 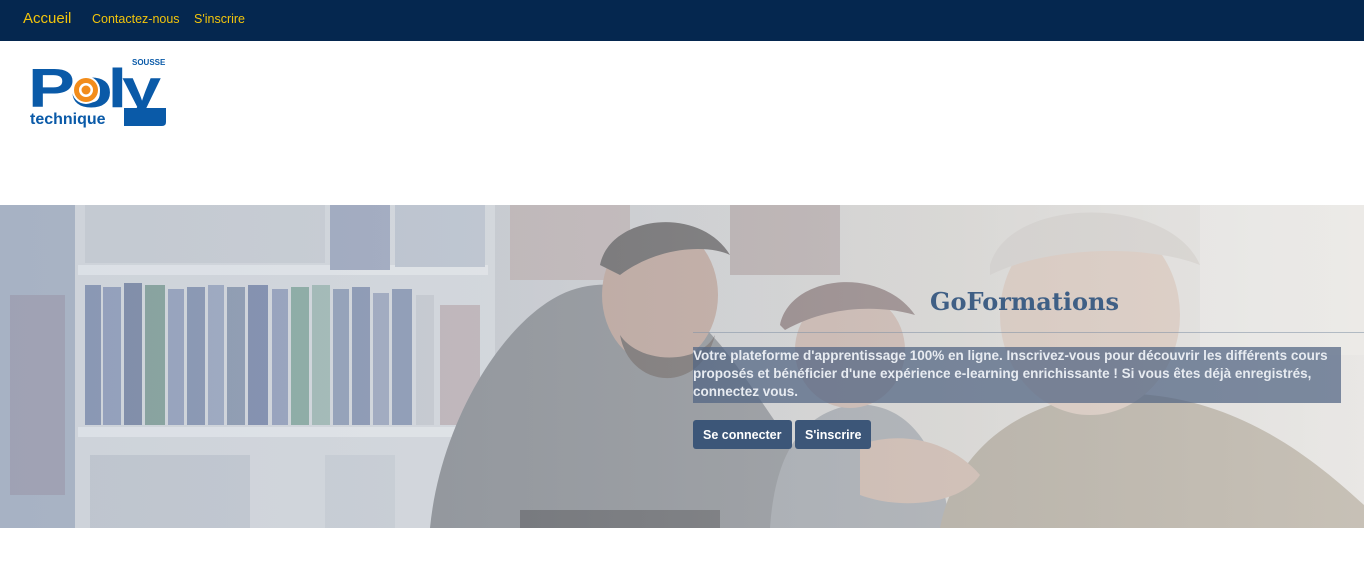 I want to click on hero-title: GoFormations, so click(x=1024, y=301).